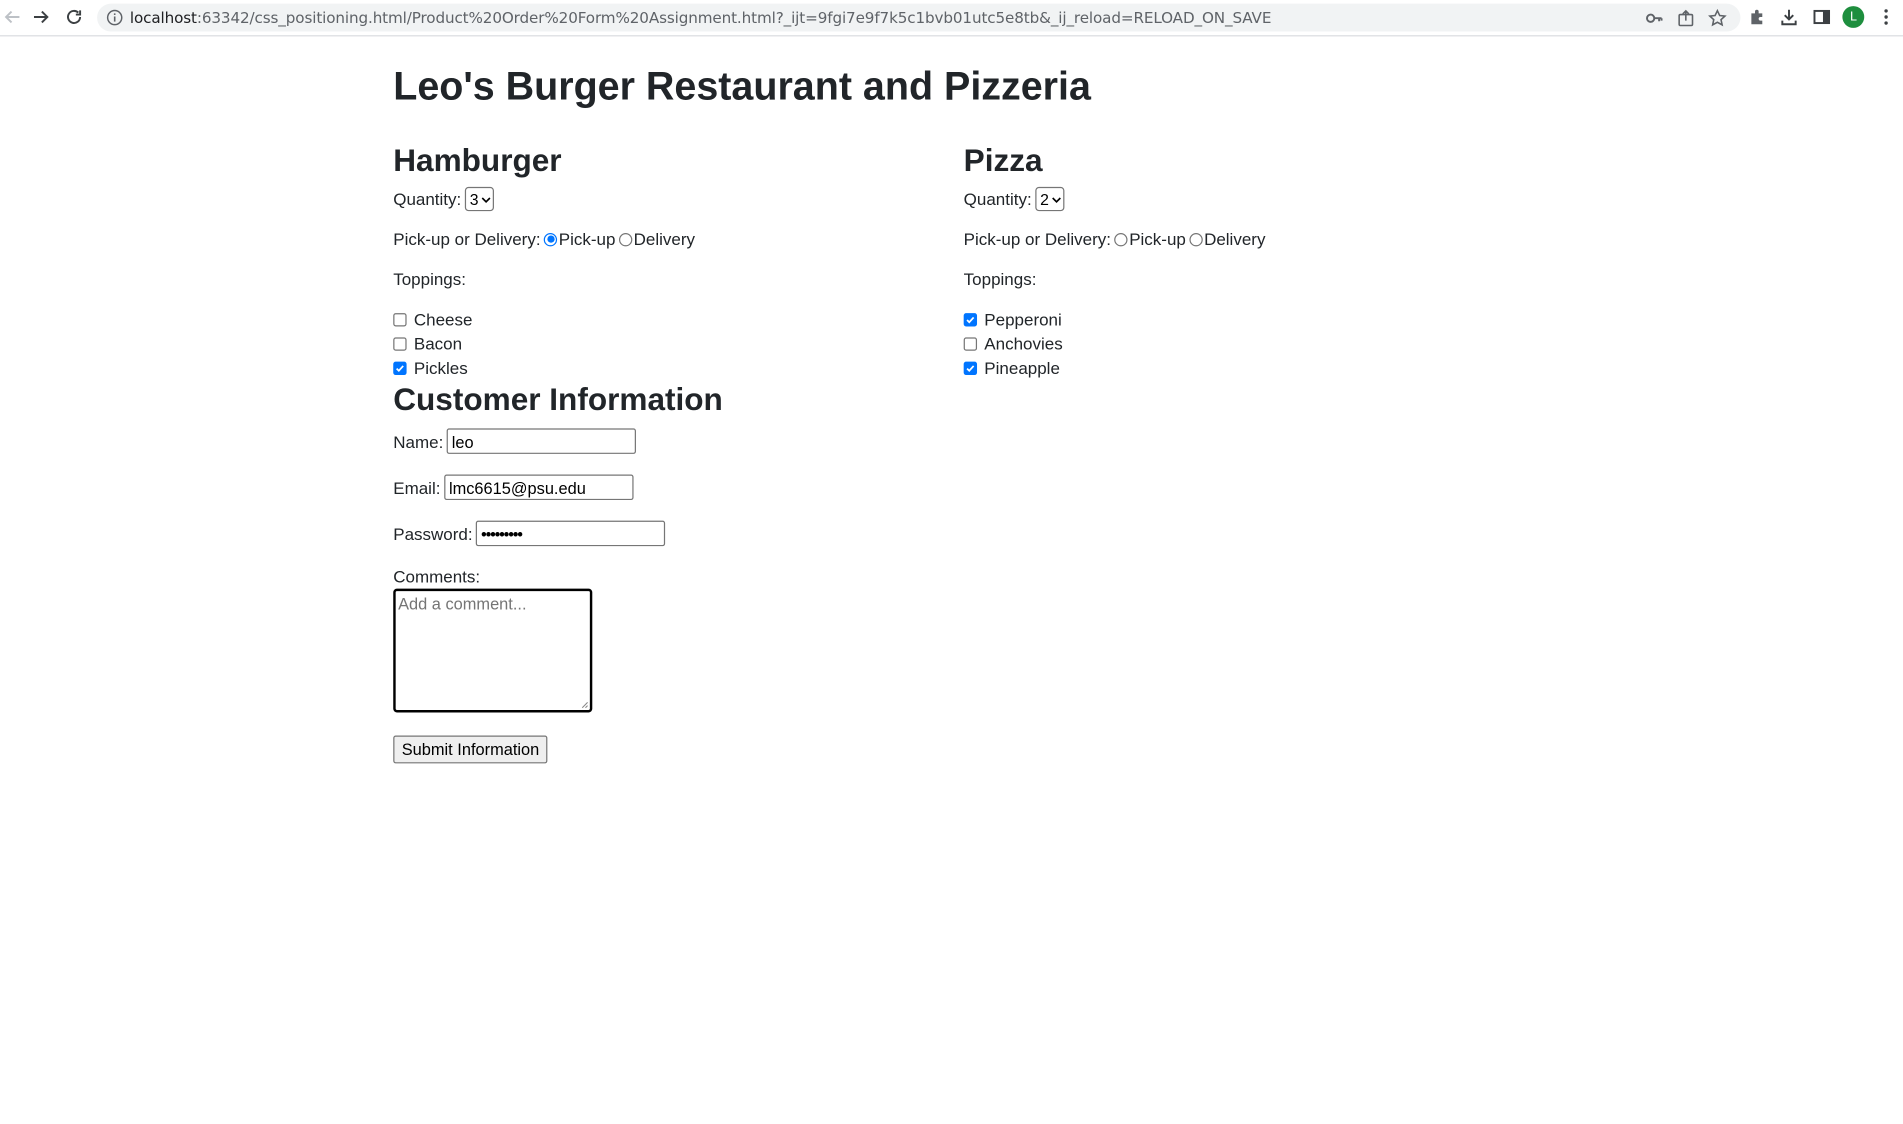 The image size is (1903, 1124). I want to click on key-icon, so click(1654, 17).